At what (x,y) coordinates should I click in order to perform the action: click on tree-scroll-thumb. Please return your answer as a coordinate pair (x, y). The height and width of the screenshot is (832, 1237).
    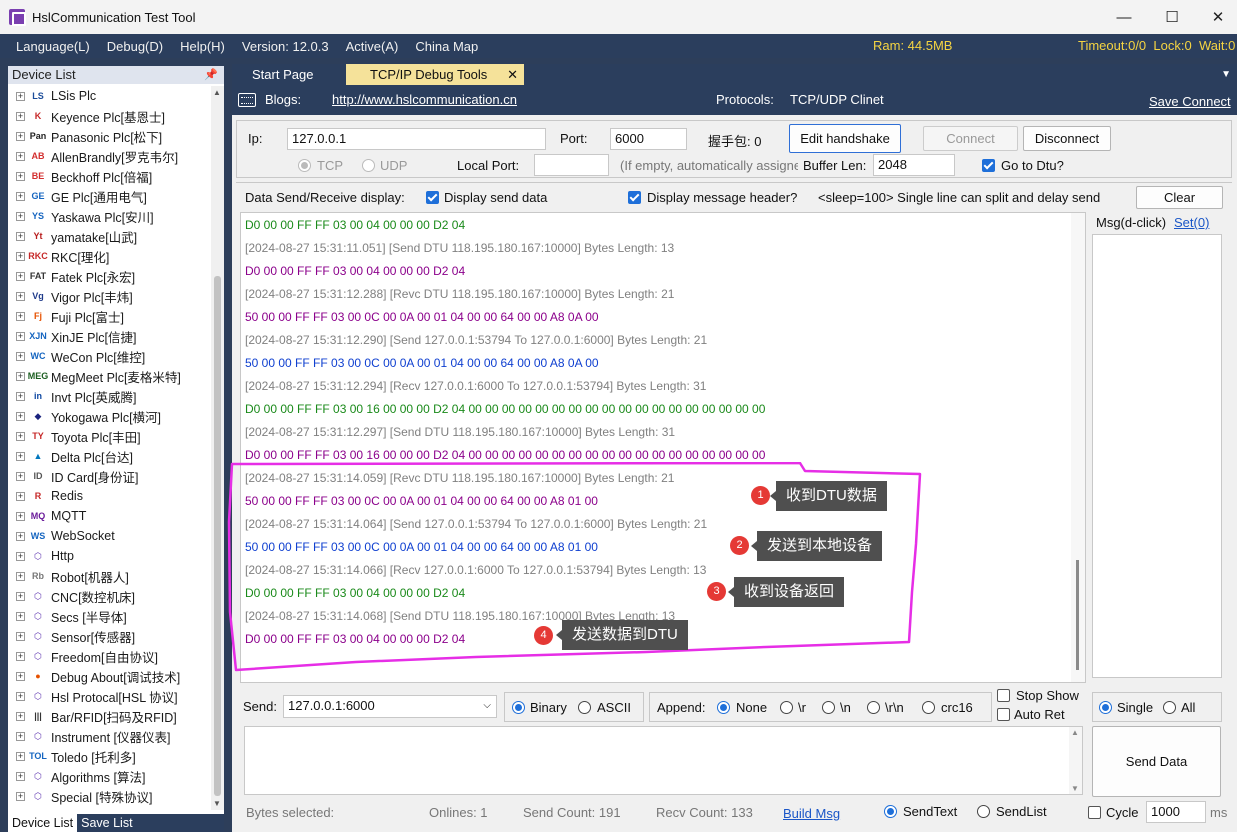
    Looking at the image, I should click on (217, 536).